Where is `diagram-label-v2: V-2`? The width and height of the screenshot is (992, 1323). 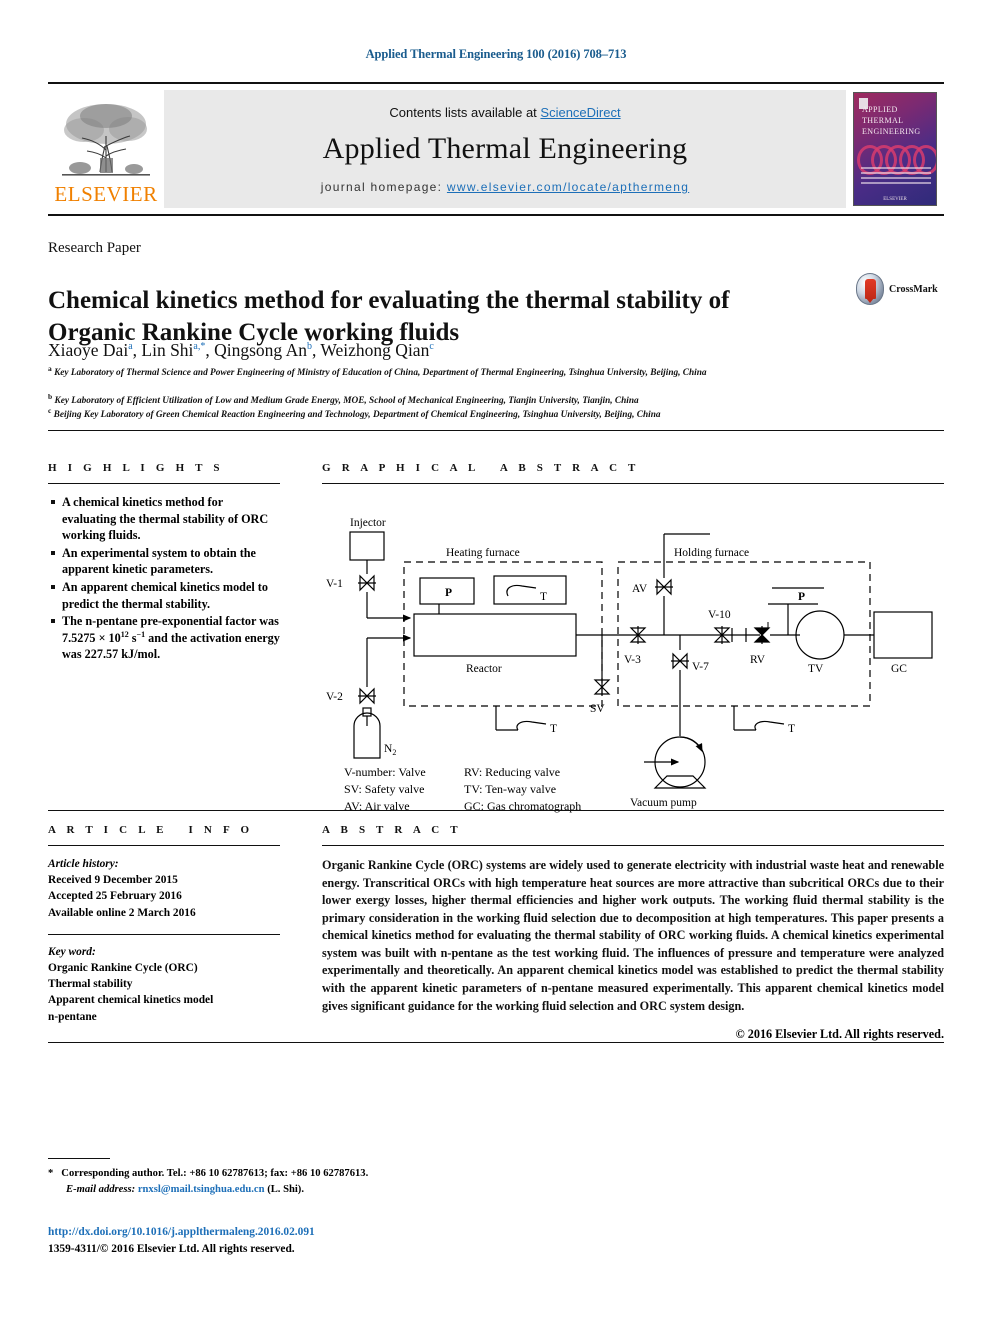
diagram-label-v2: V-2 is located at coordinates (334, 697).